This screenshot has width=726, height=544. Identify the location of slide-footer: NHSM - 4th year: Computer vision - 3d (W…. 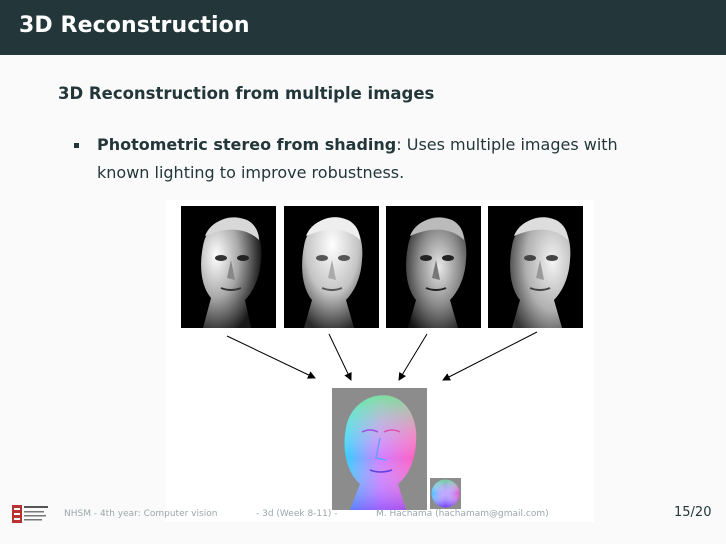
(363, 522).